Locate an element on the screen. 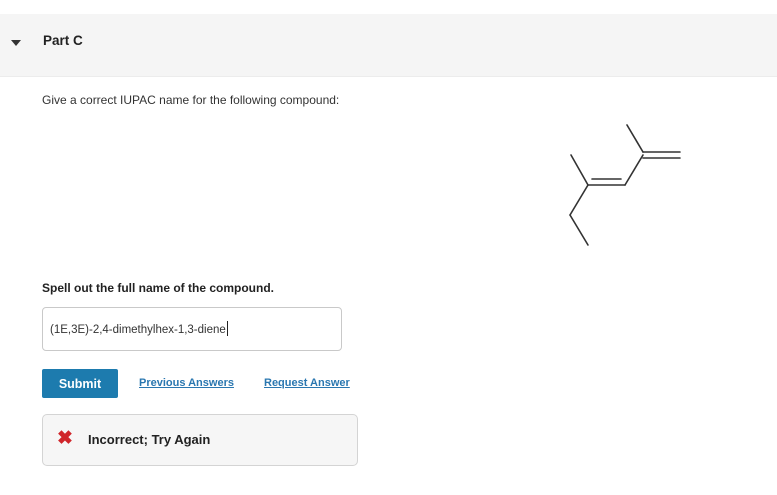 The width and height of the screenshot is (777, 495). bond-c5-c6 is located at coordinates (579, 230).